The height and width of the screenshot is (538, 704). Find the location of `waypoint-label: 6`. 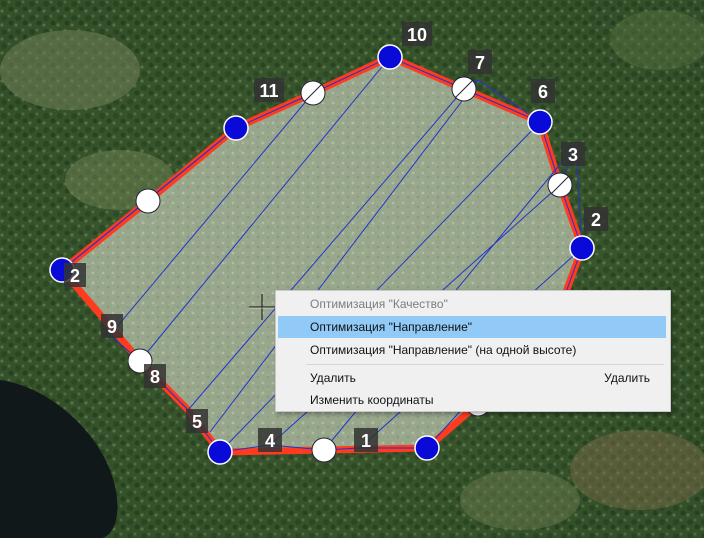

waypoint-label: 6 is located at coordinates (543, 92).